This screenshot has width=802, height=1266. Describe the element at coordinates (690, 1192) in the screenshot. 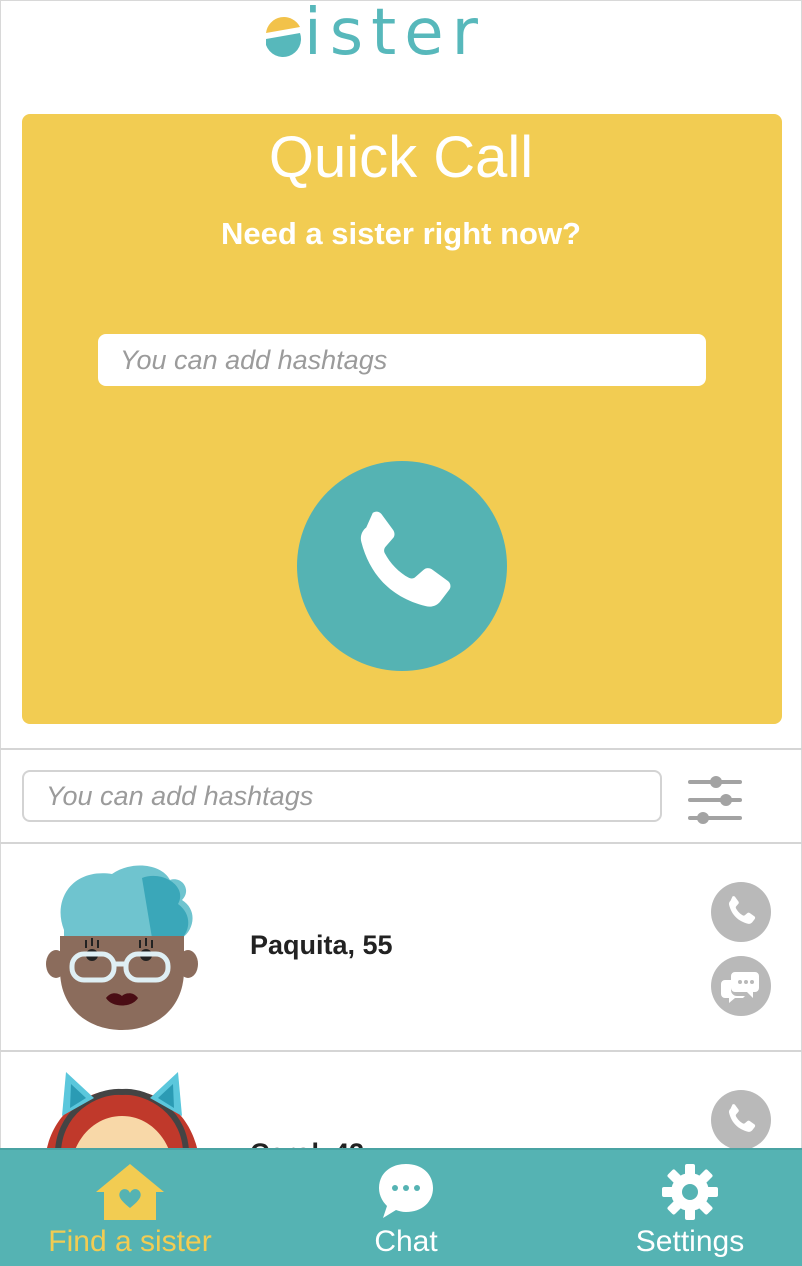

I see `gear-icon` at that location.